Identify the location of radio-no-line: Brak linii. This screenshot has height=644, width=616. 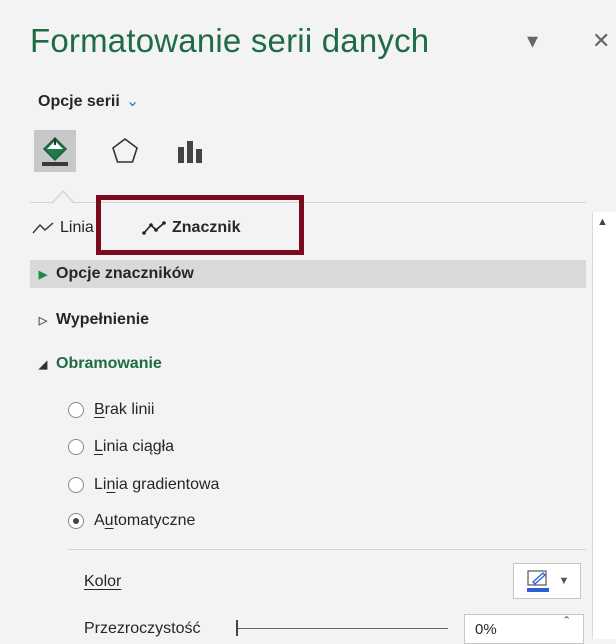
(111, 410).